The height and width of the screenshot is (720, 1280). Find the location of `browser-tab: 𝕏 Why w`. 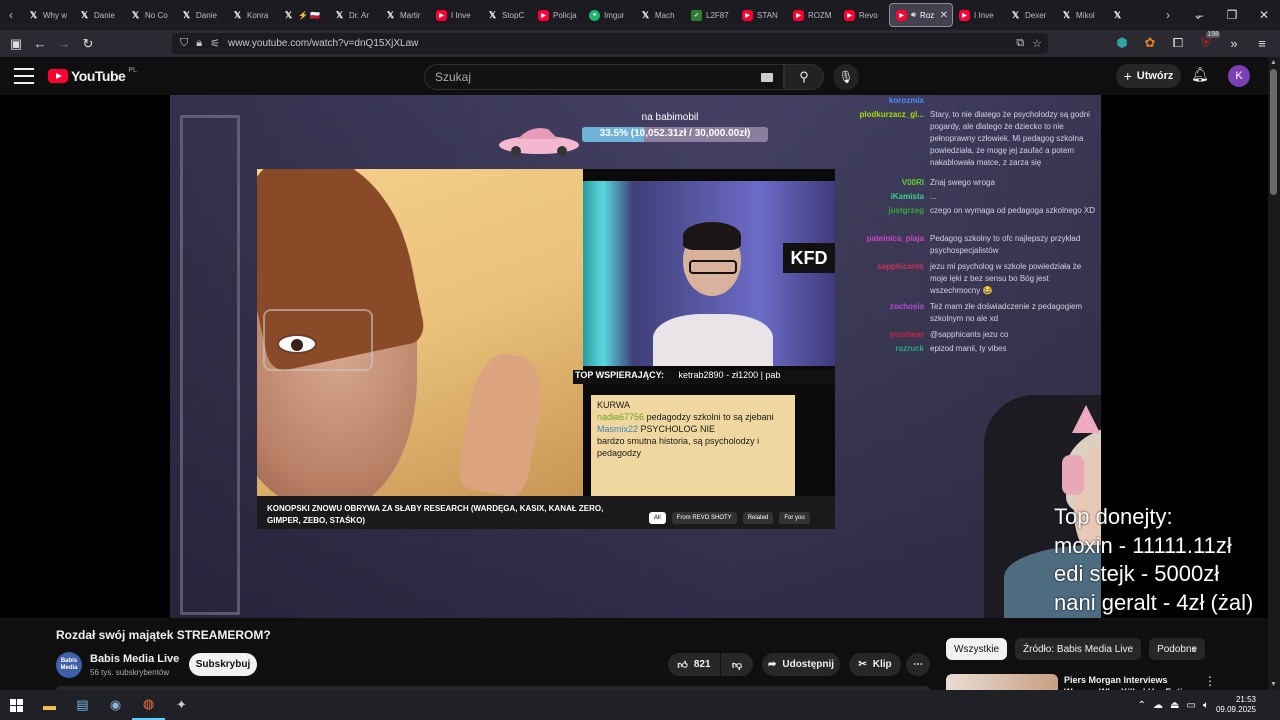

browser-tab: 𝕏 Why w is located at coordinates (47, 15).